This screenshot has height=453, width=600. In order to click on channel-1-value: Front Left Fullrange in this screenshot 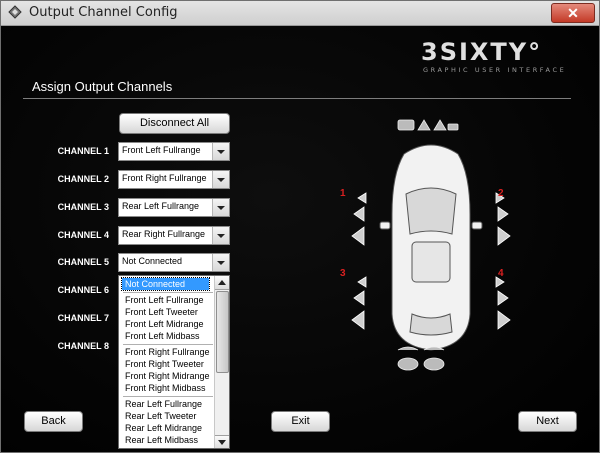, I will do `click(161, 150)`.